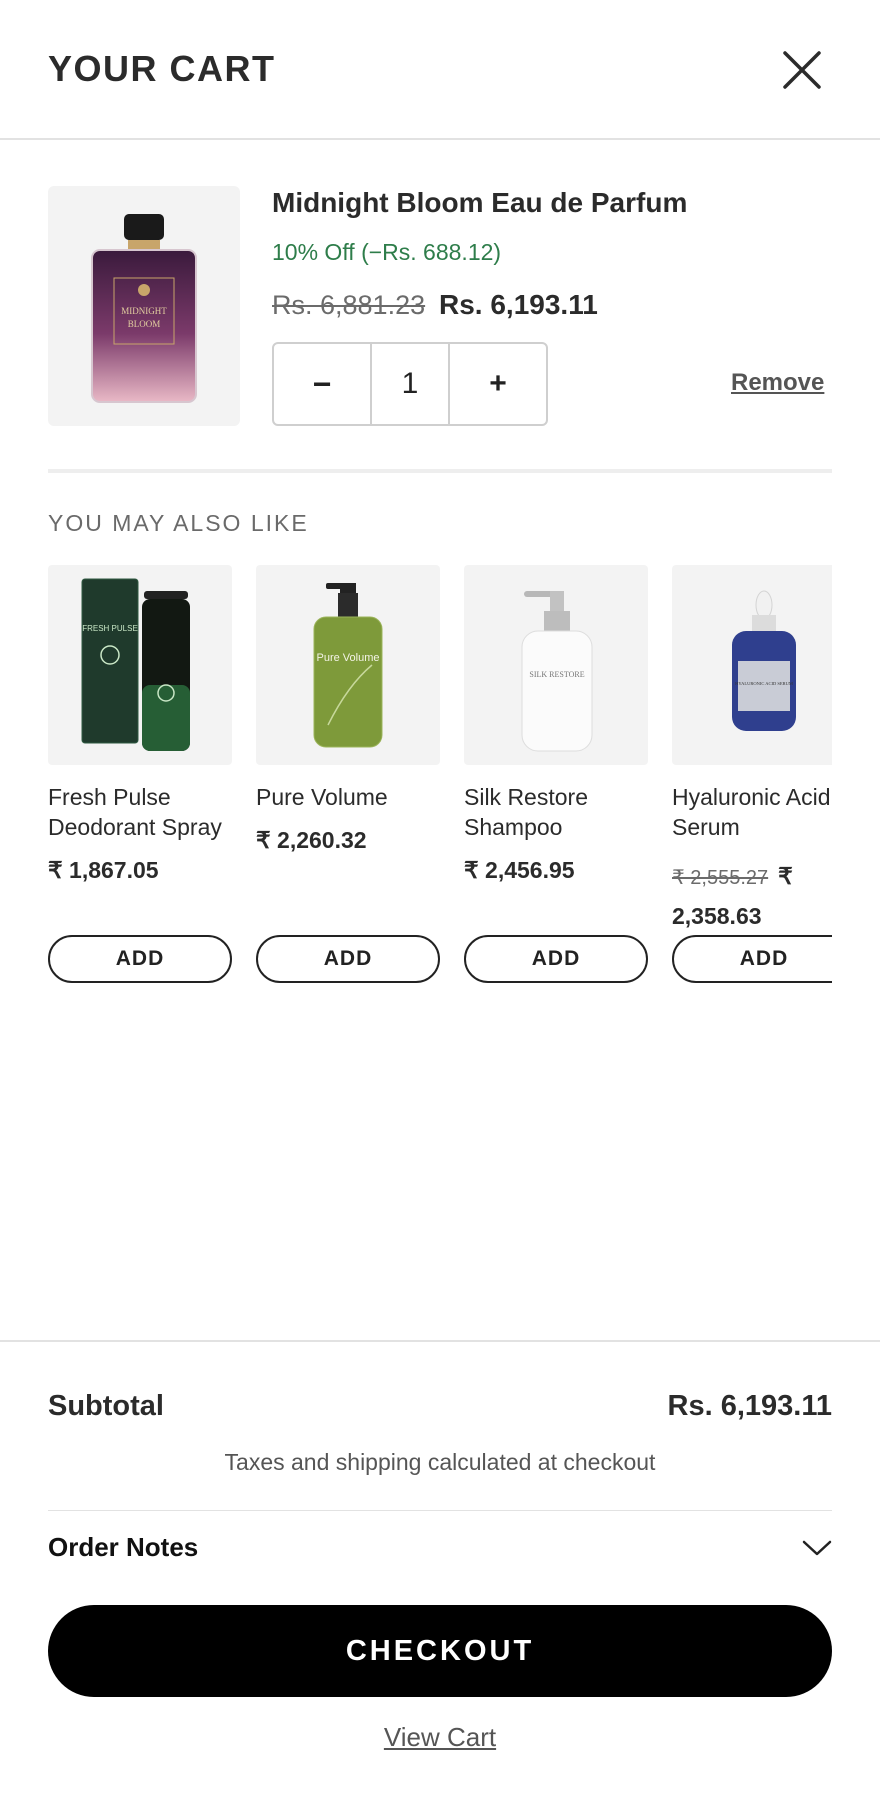 This screenshot has width=880, height=1800. Describe the element at coordinates (720, 878) in the screenshot. I see `recommendation-original-price: ₹ 2,555.27` at that location.